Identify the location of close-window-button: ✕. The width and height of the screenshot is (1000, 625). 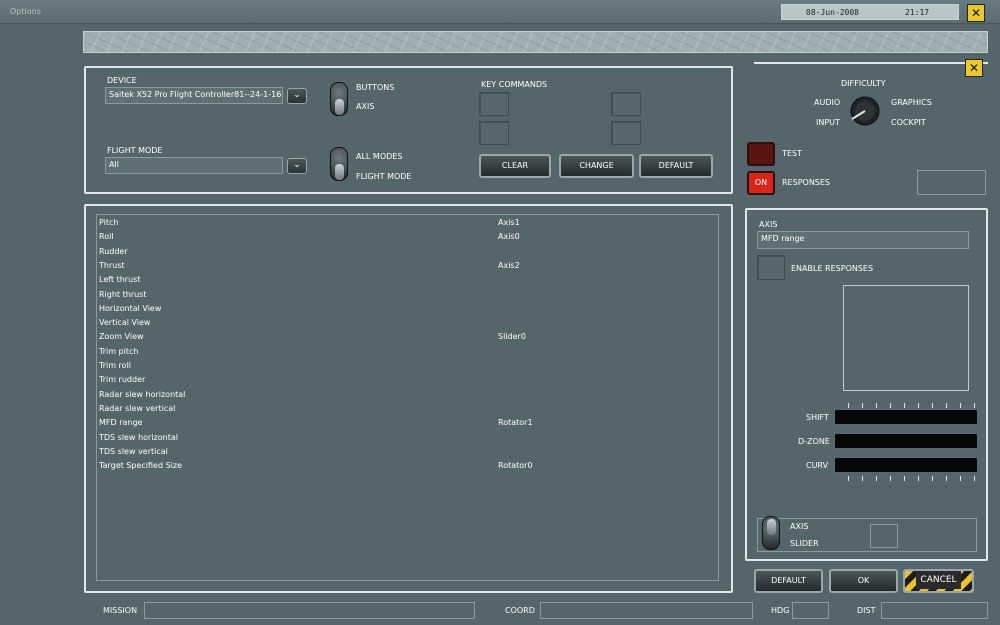
(976, 13).